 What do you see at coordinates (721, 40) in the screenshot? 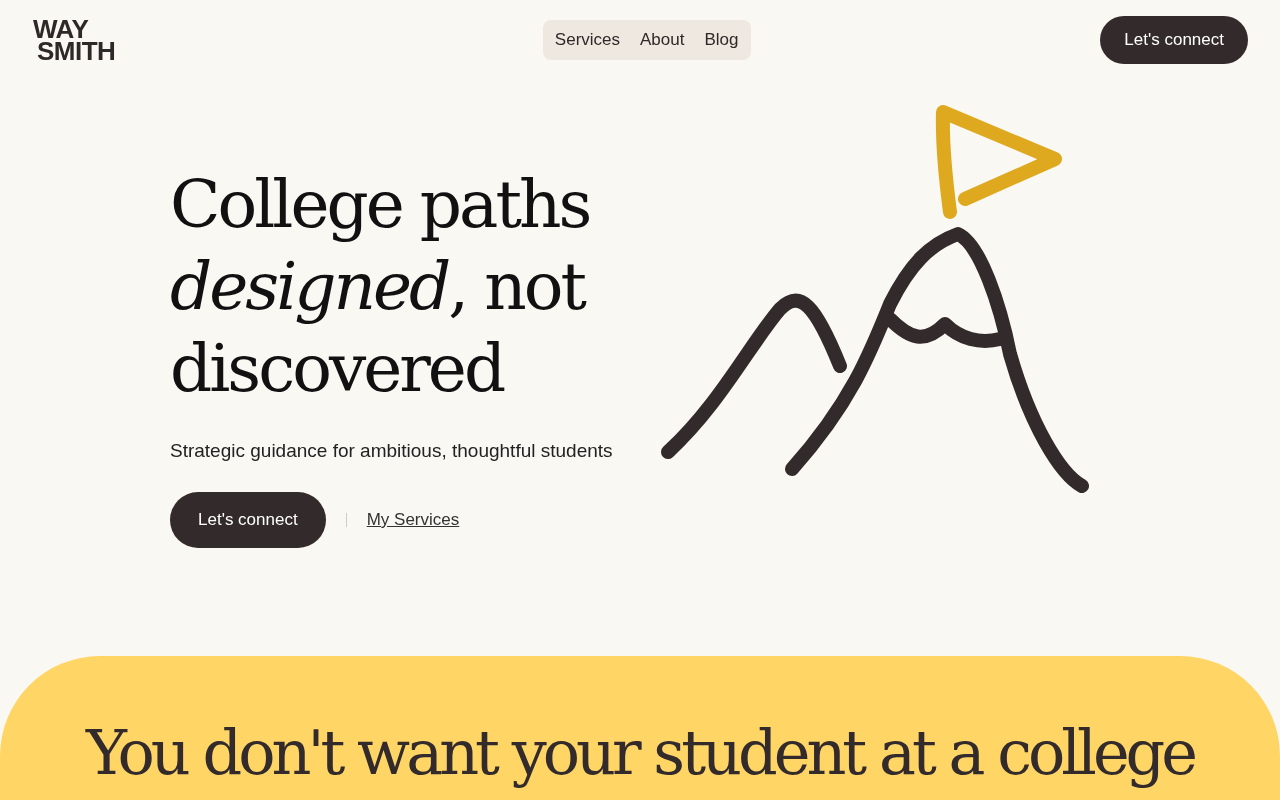
I see `nav-link: Blog` at bounding box center [721, 40].